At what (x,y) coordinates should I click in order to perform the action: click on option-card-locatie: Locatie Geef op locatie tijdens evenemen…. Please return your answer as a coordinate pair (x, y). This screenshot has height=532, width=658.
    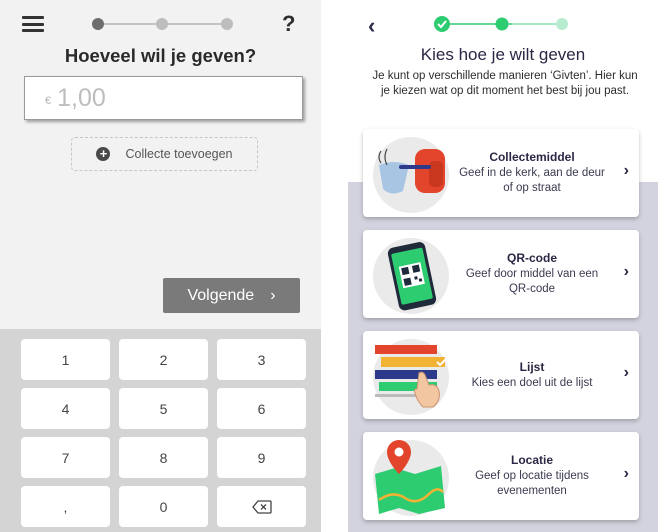
    Looking at the image, I should click on (501, 476).